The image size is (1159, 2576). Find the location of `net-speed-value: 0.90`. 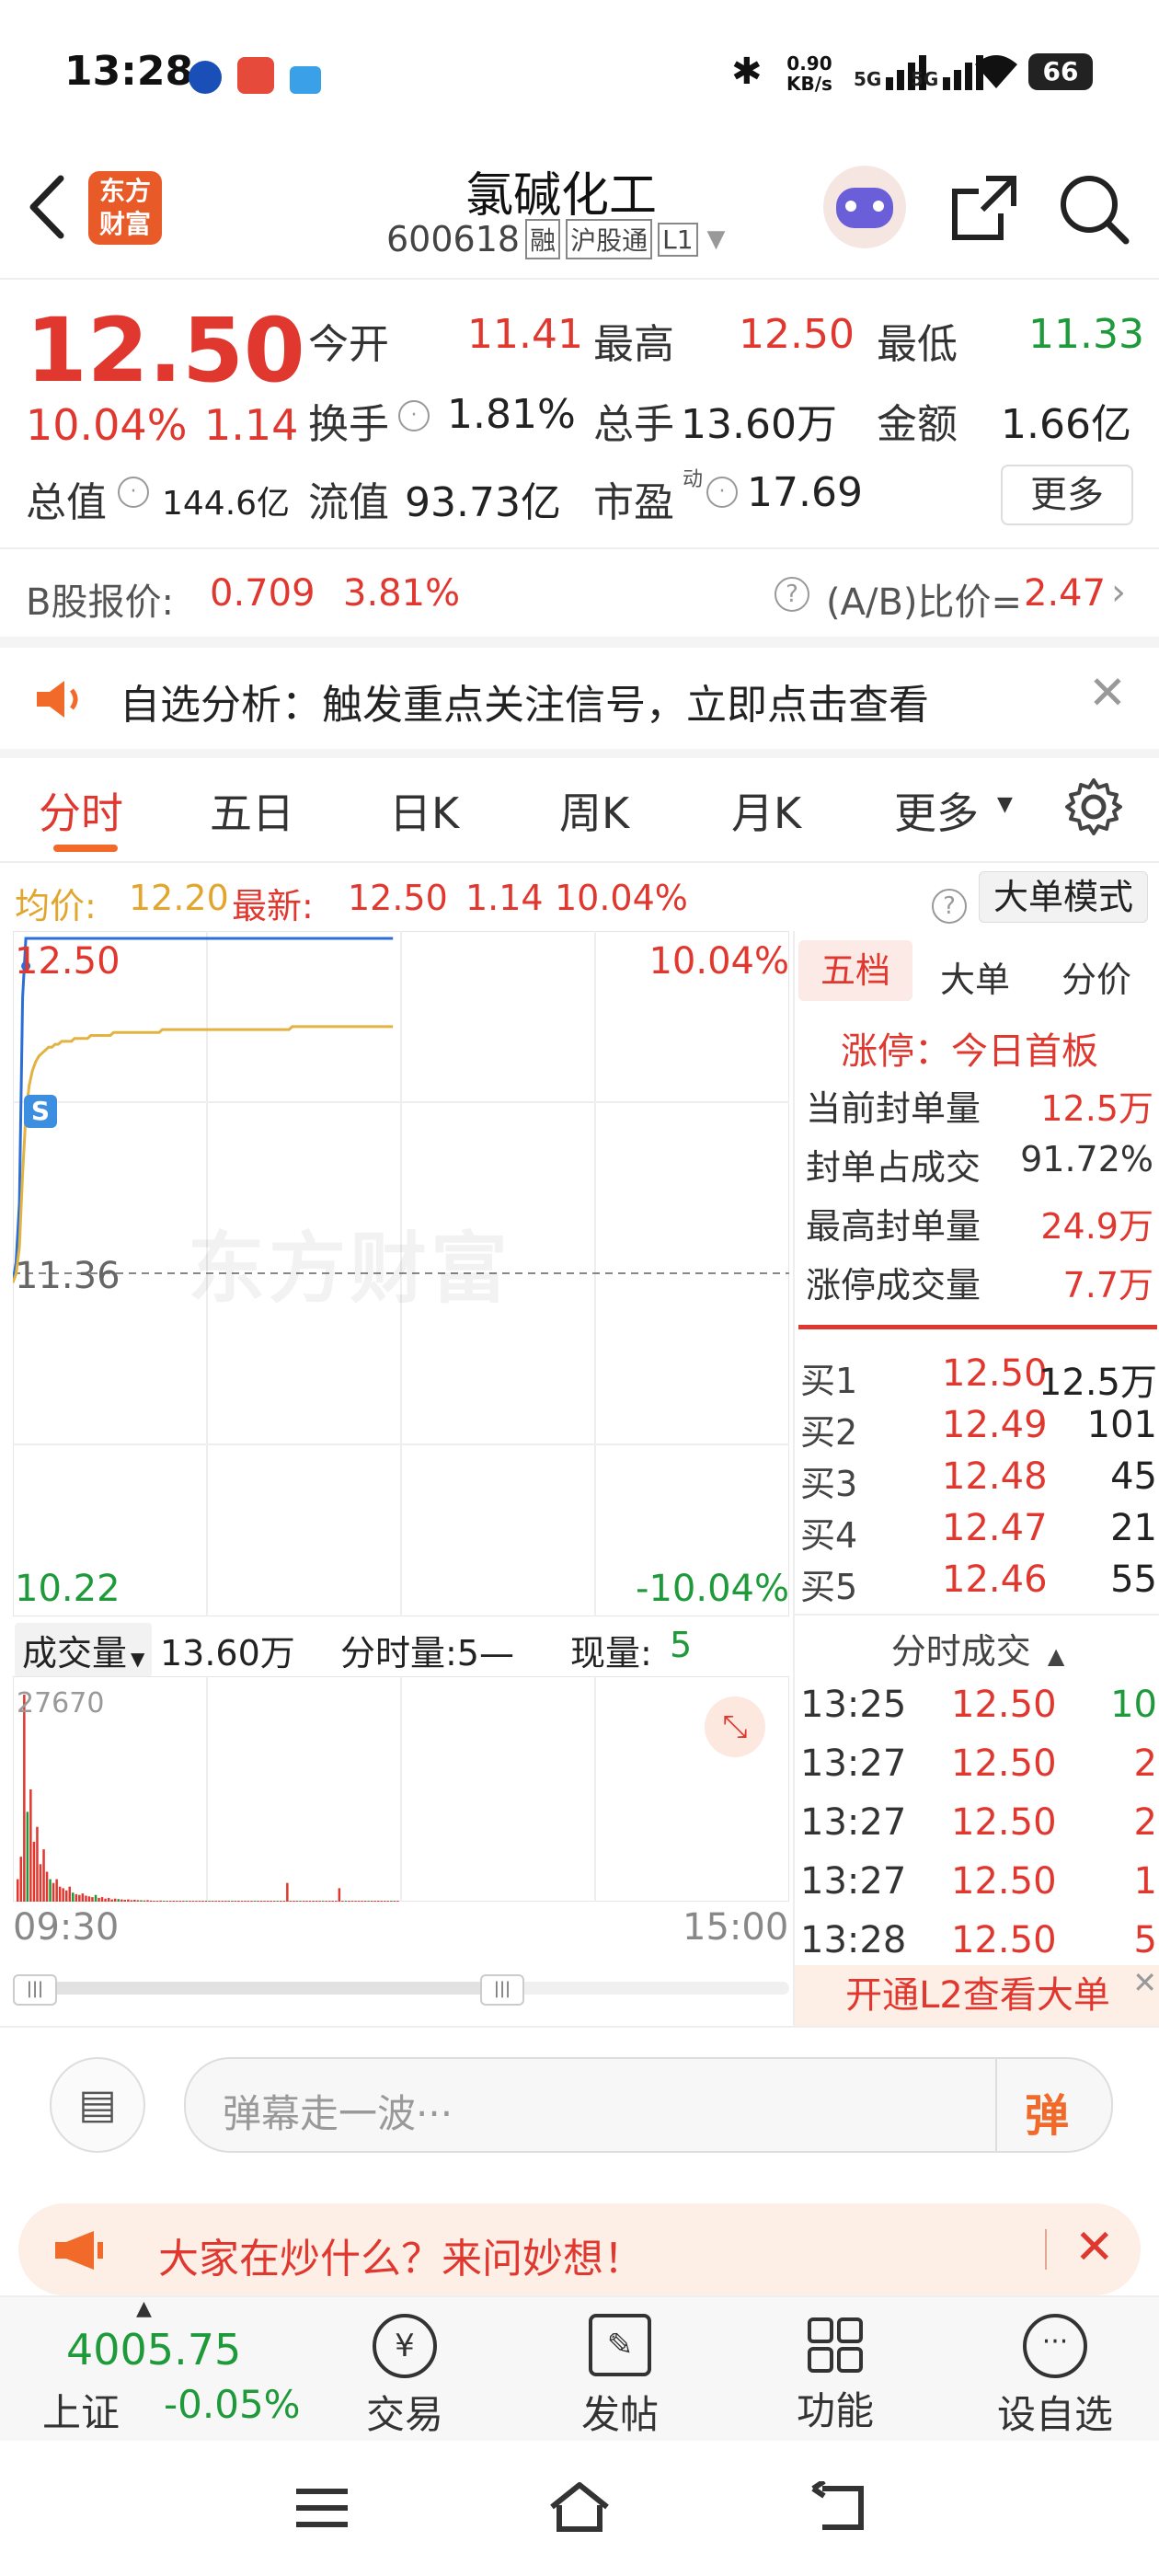

net-speed-value: 0.90 is located at coordinates (809, 63).